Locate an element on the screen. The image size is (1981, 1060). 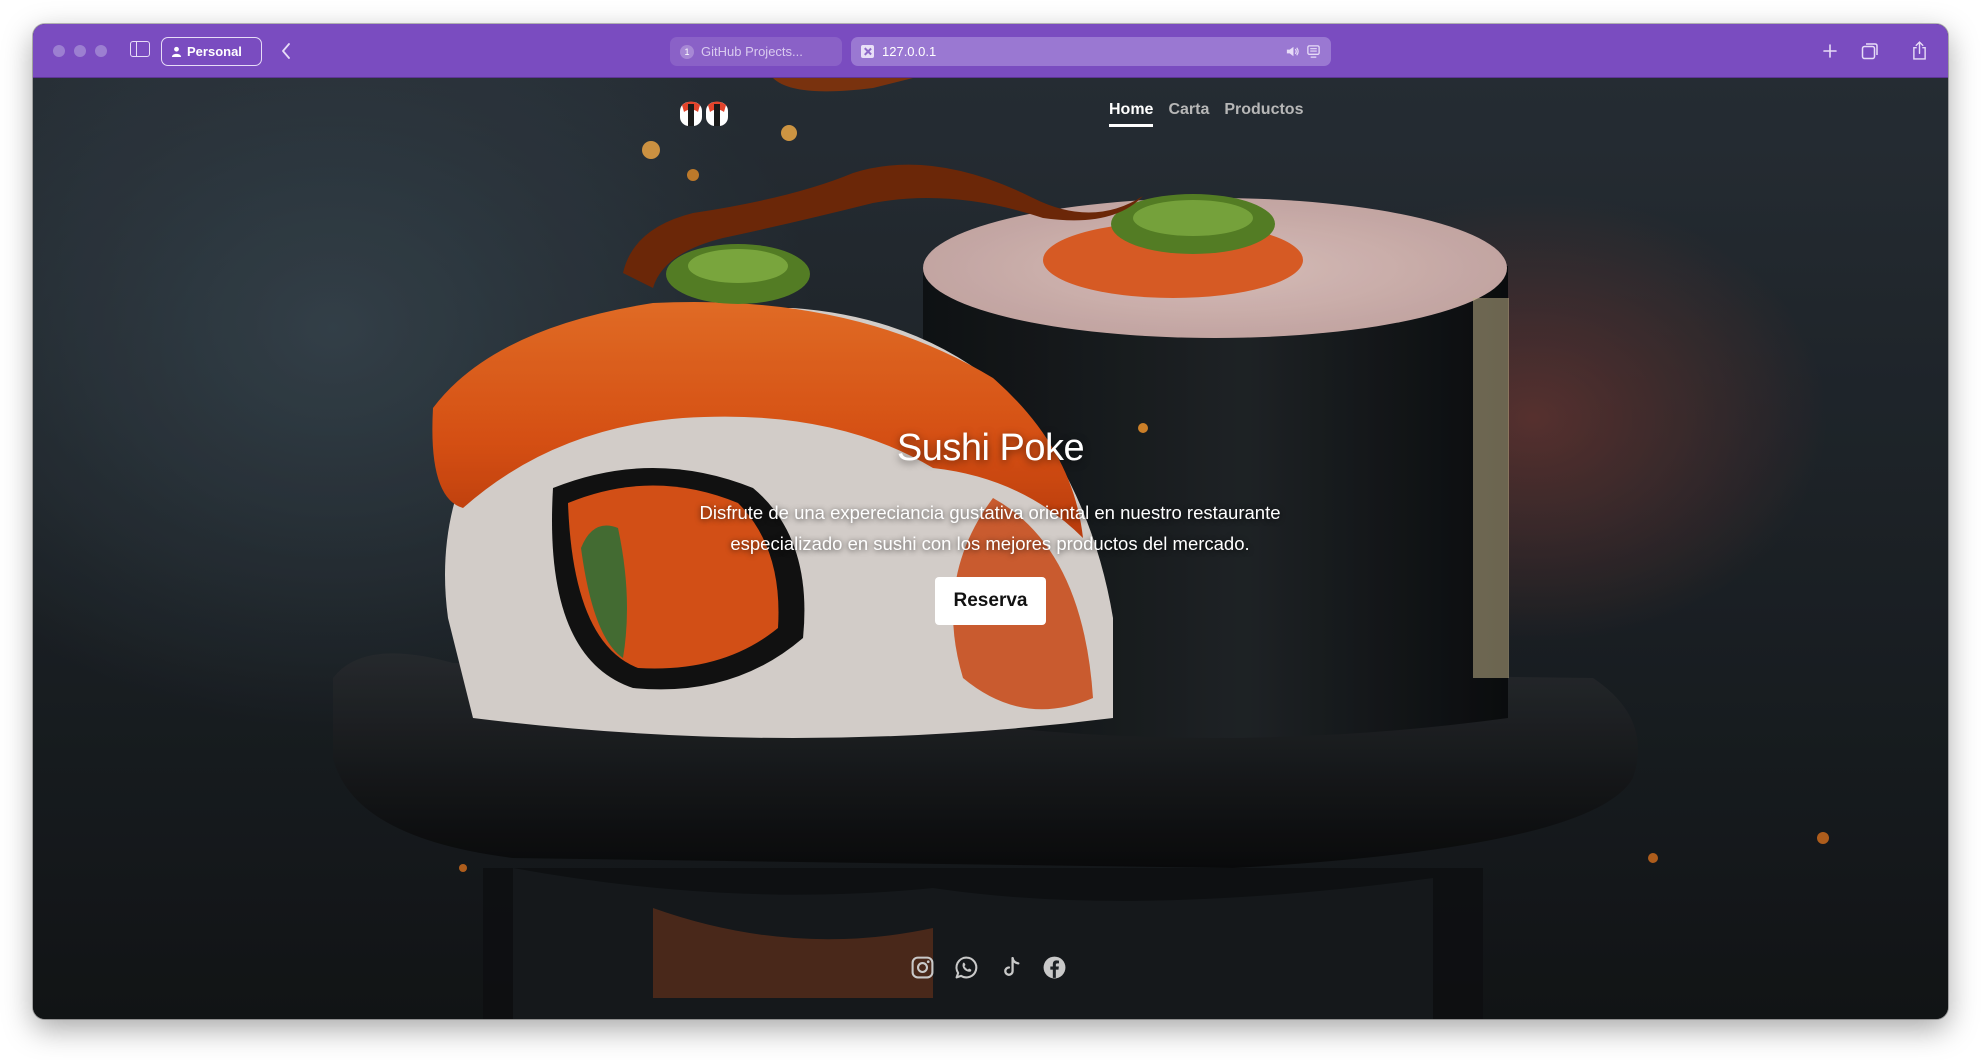
instagram-icon is located at coordinates (922, 967).